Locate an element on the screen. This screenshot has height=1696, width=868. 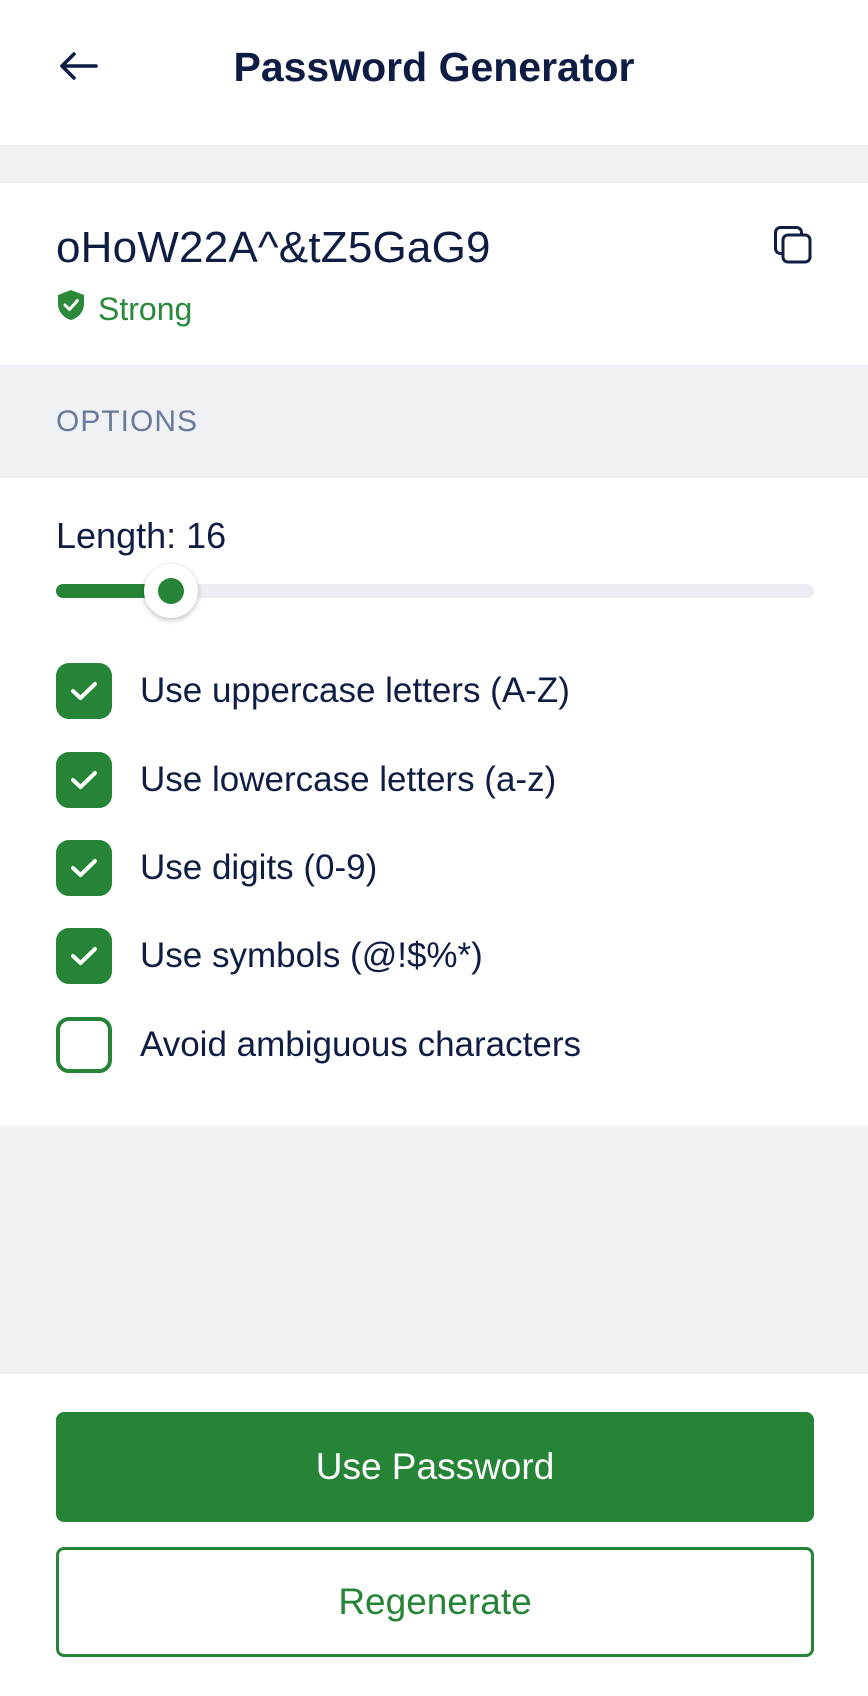
option-label: Use digits (0-9) is located at coordinates (259, 867).